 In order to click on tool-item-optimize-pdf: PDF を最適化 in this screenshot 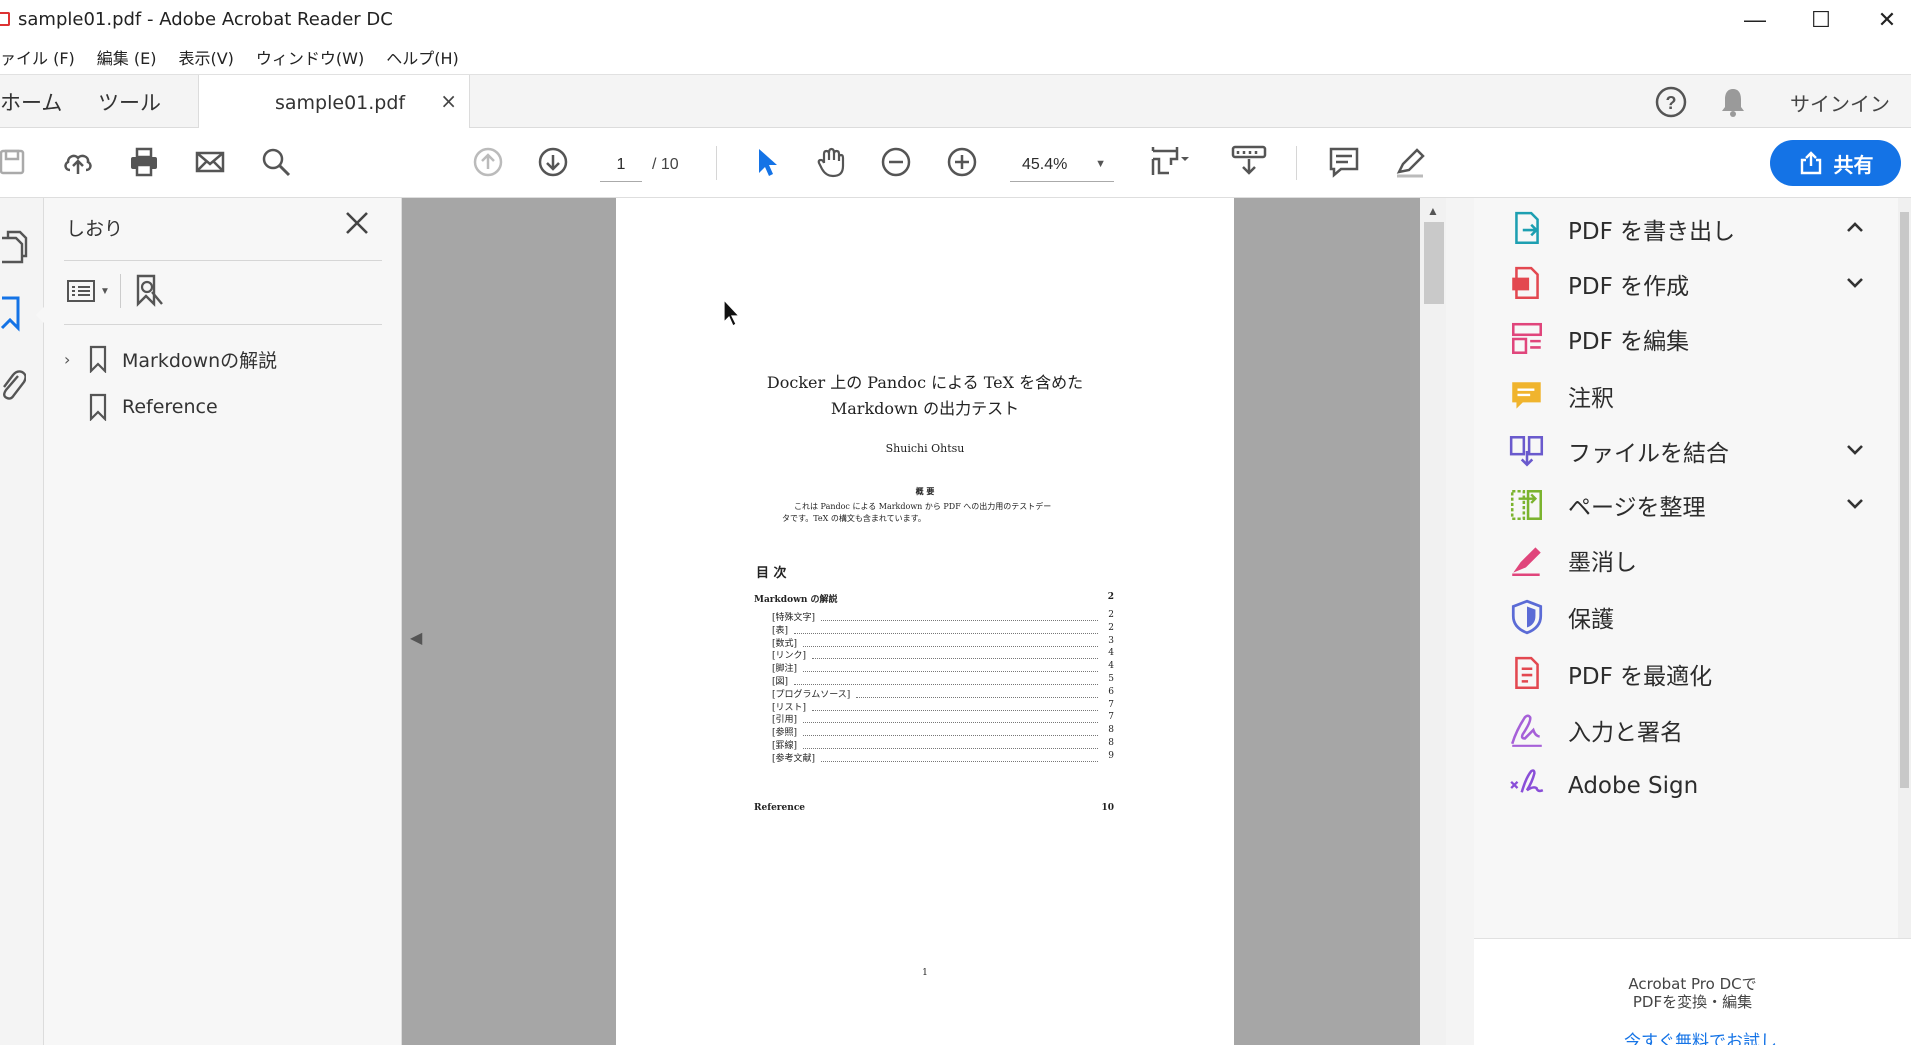, I will do `click(1686, 674)`.